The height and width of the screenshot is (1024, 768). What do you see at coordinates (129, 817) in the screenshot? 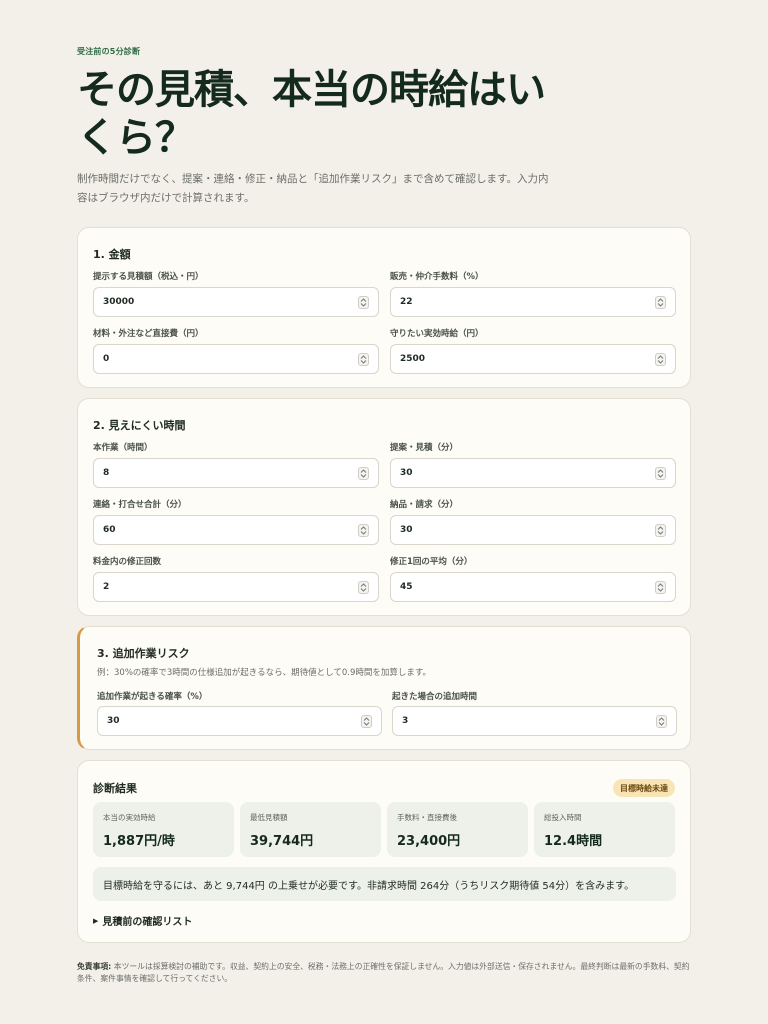
I see `metric-label: 本当の実効時給` at bounding box center [129, 817].